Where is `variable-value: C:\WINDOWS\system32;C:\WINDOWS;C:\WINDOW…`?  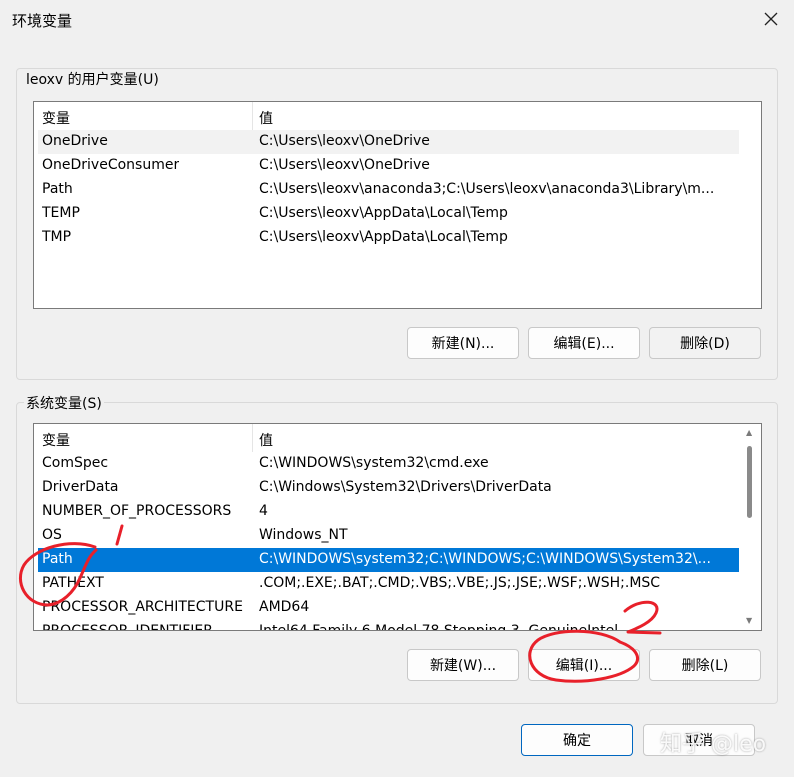
variable-value: C:\WINDOWS\system32;C:\WINDOWS;C:\WINDOW… is located at coordinates (485, 559).